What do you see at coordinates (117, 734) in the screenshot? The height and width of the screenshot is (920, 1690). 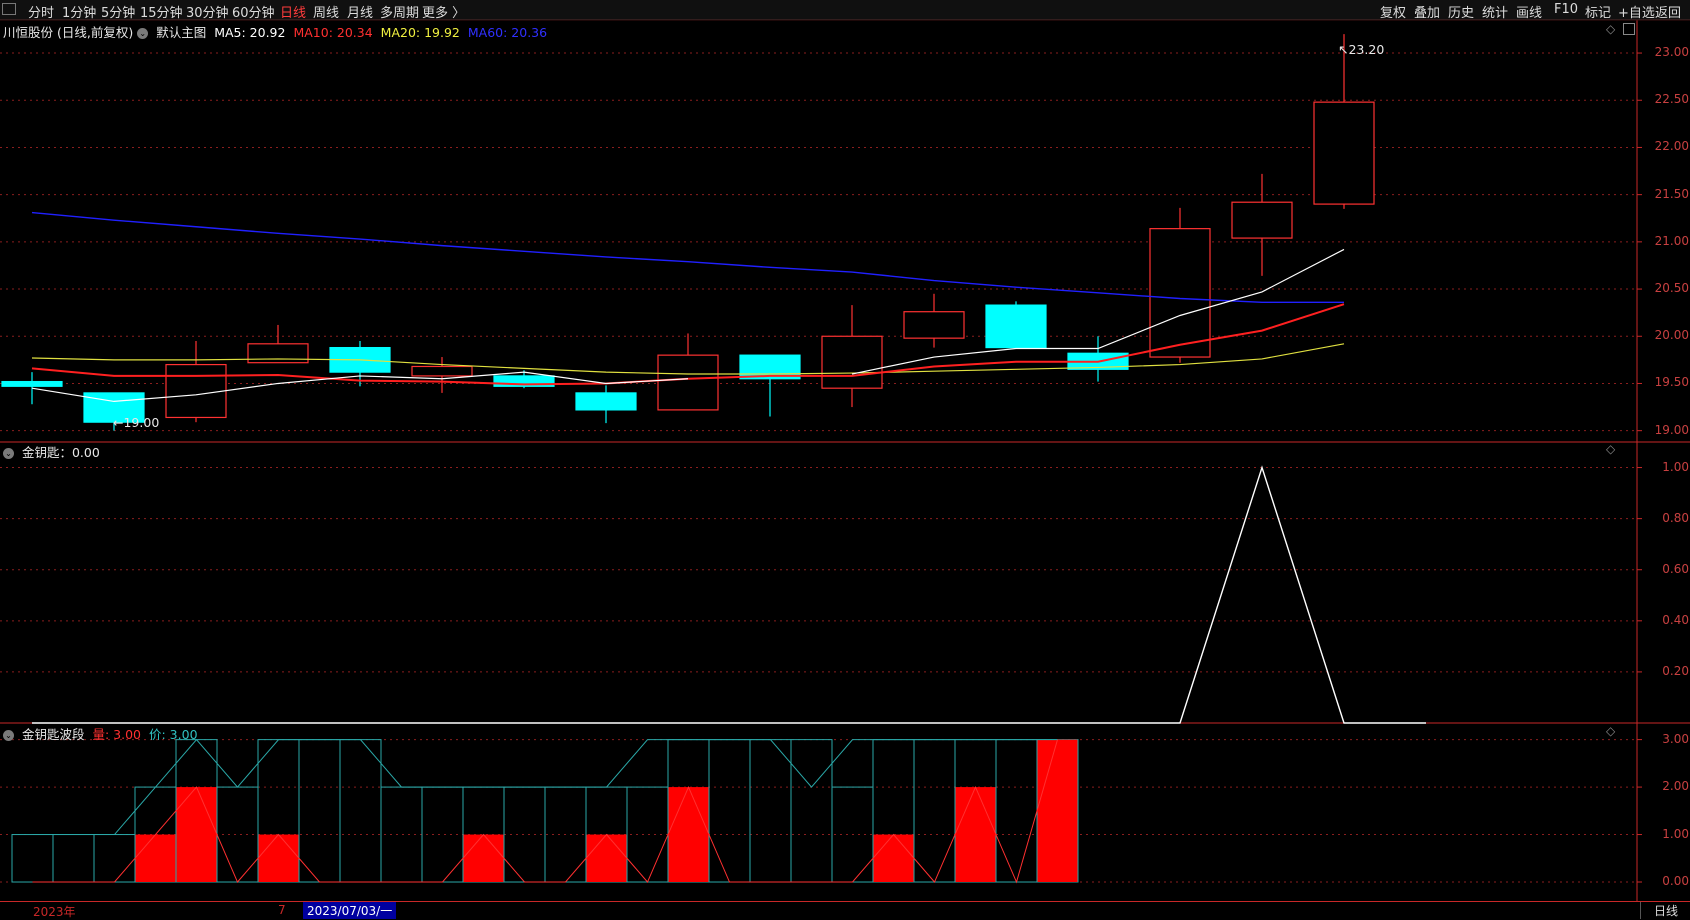 I see `indicator2-volume: 量: 3.00` at bounding box center [117, 734].